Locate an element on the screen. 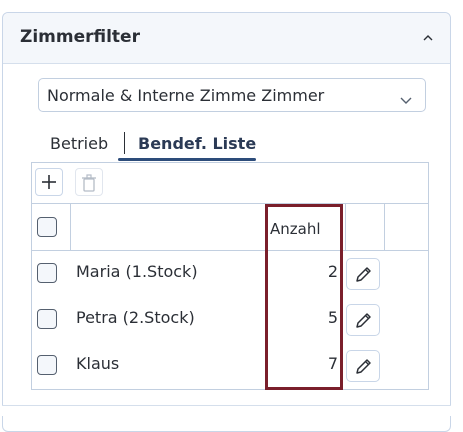  room-type-select: Normale & Interne Zimme Zimmer is located at coordinates (232, 95).